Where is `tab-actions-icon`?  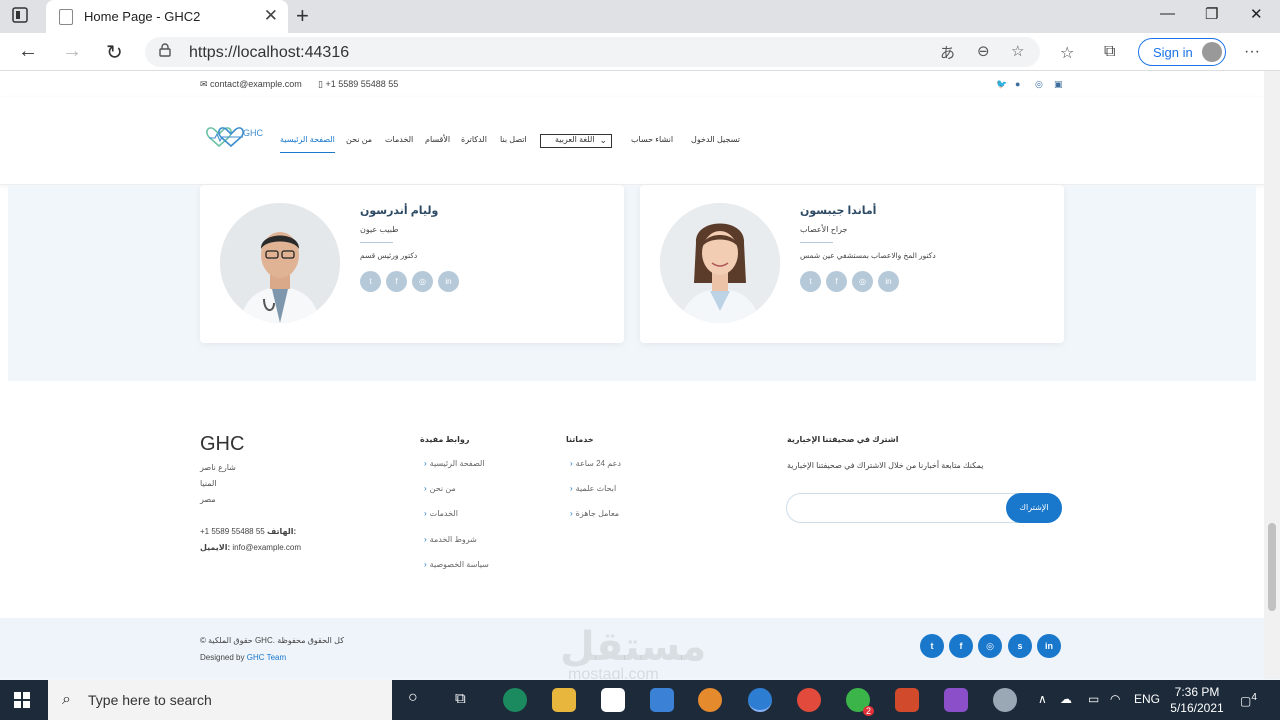
tab-actions-icon is located at coordinates (22, 16).